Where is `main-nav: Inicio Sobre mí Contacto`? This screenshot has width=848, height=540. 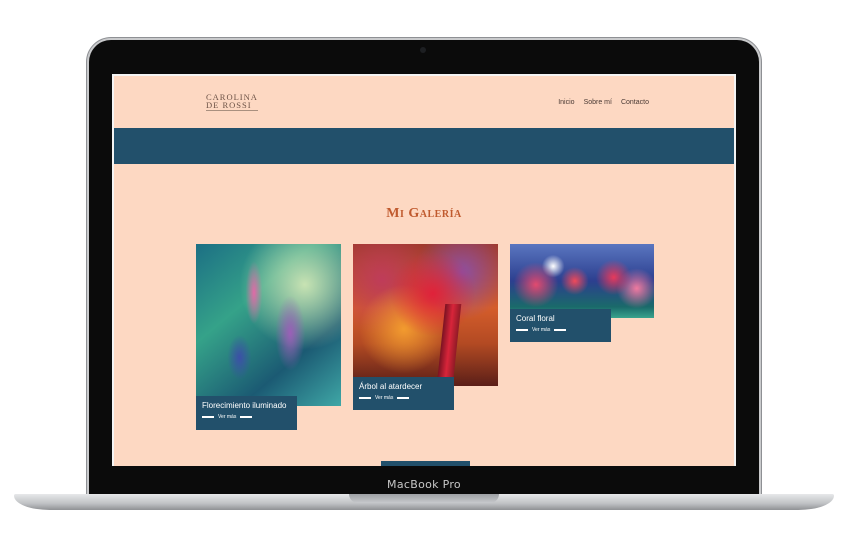
main-nav: Inicio Sobre mí Contacto is located at coordinates (603, 102).